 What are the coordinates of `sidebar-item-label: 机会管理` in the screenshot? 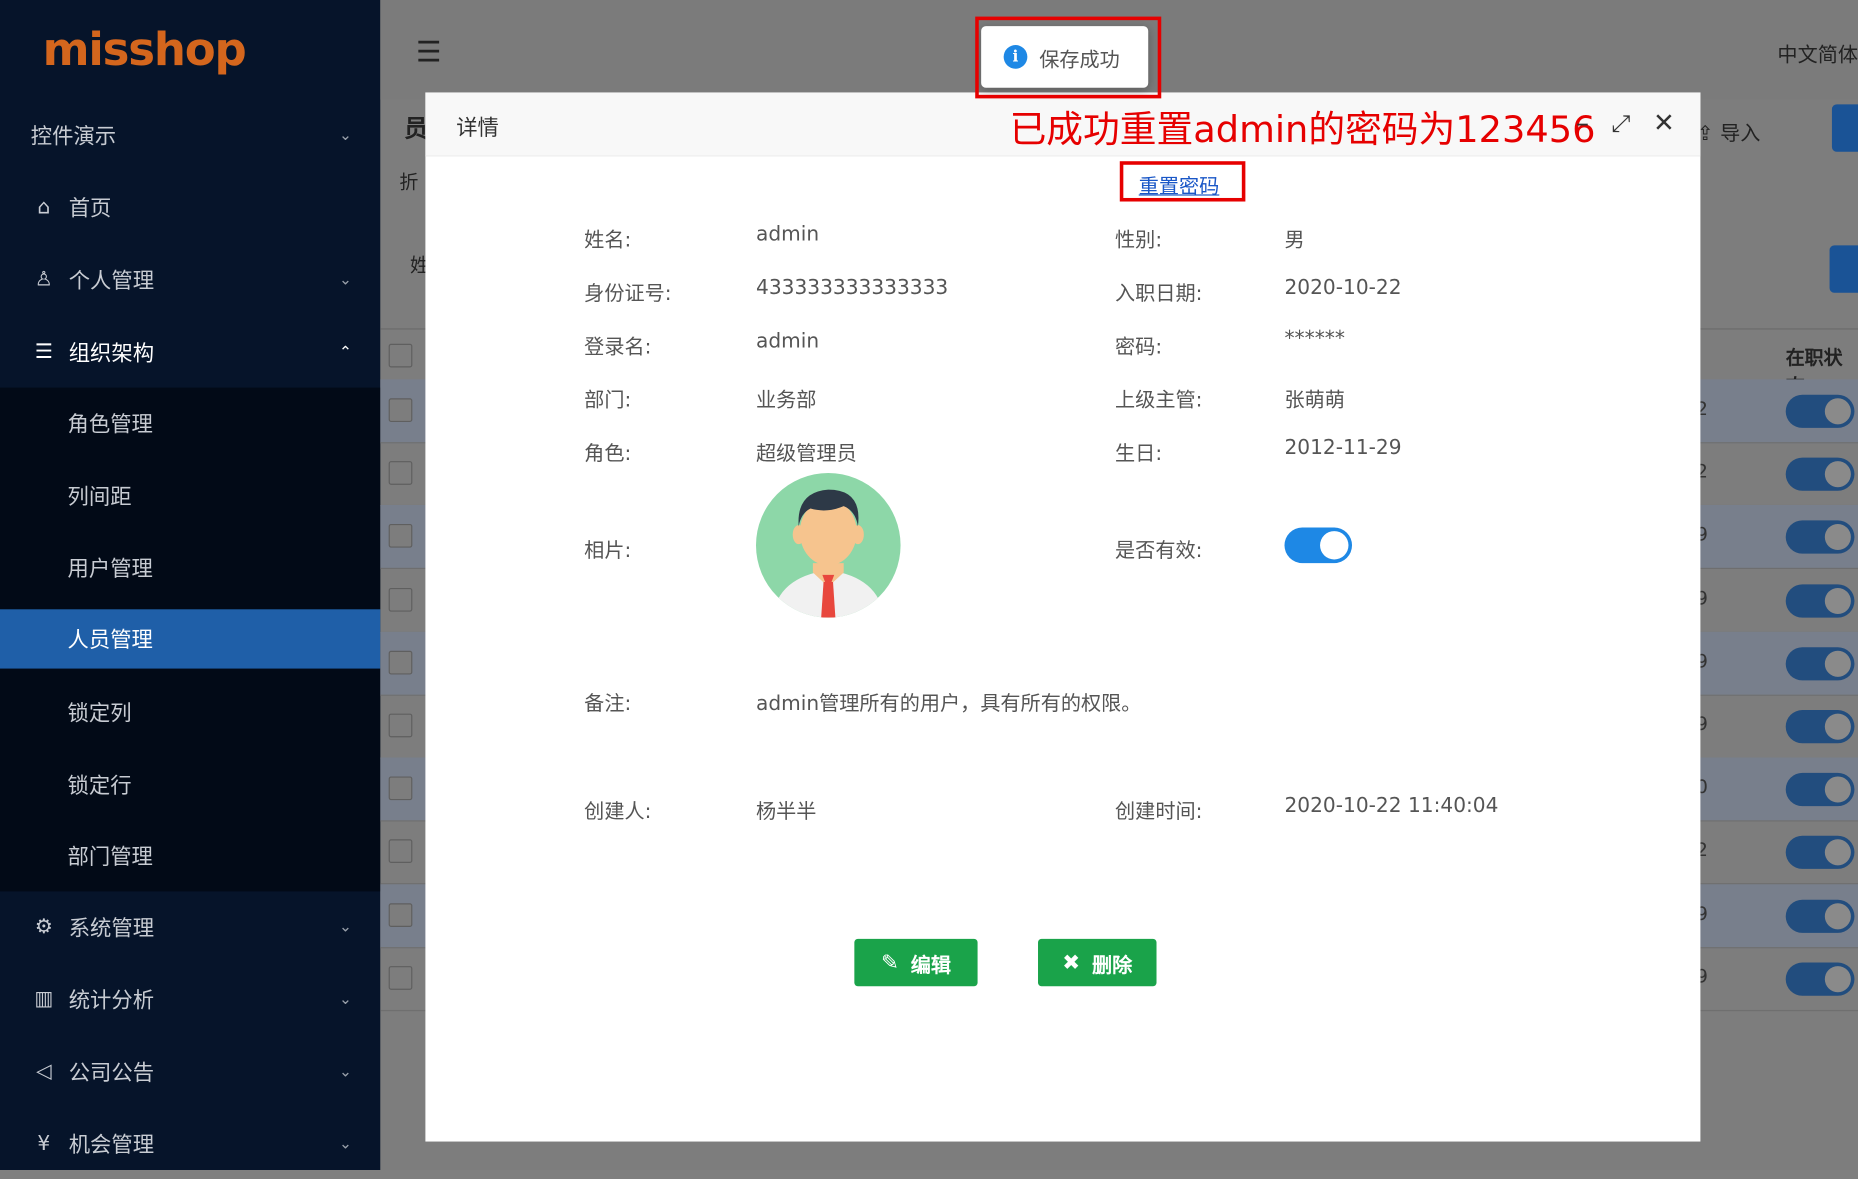 It's located at (111, 1146).